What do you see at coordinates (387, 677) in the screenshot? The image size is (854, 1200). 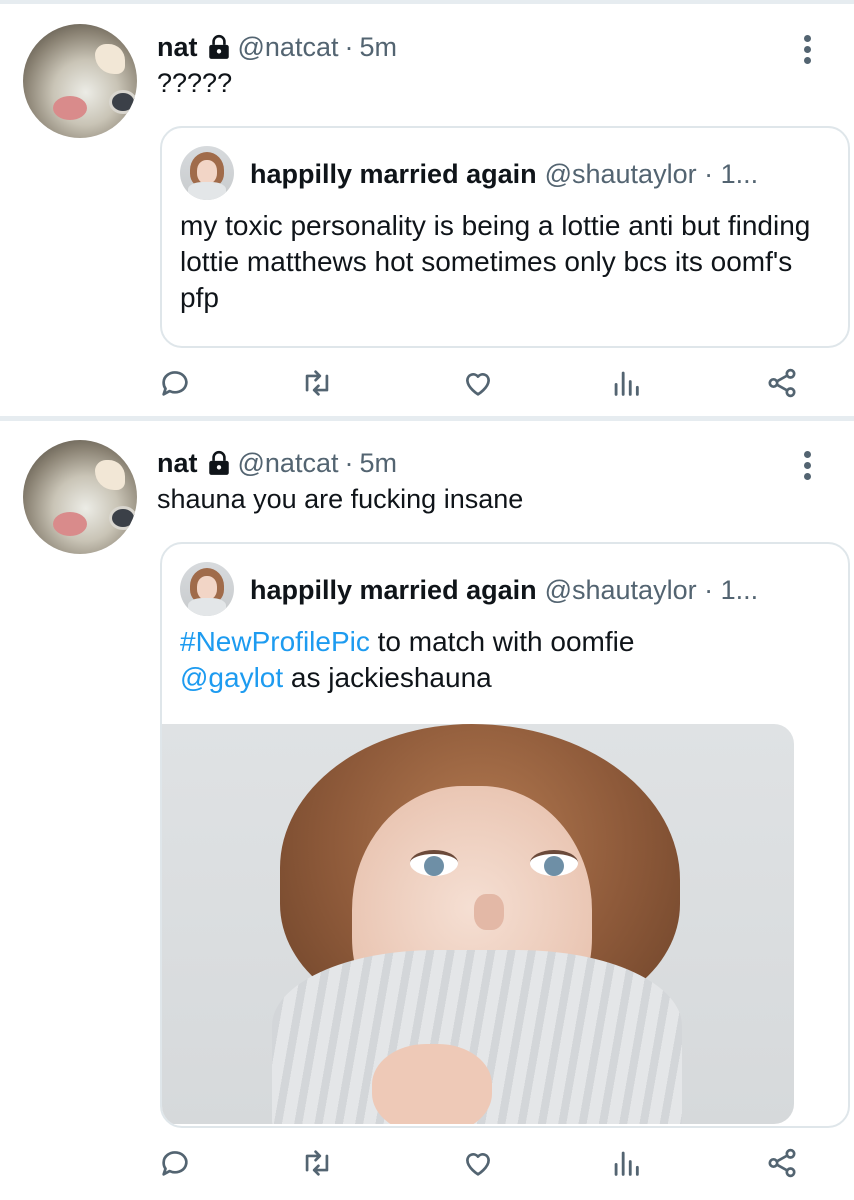 I see `quoted-text-end: as jackieshauna` at bounding box center [387, 677].